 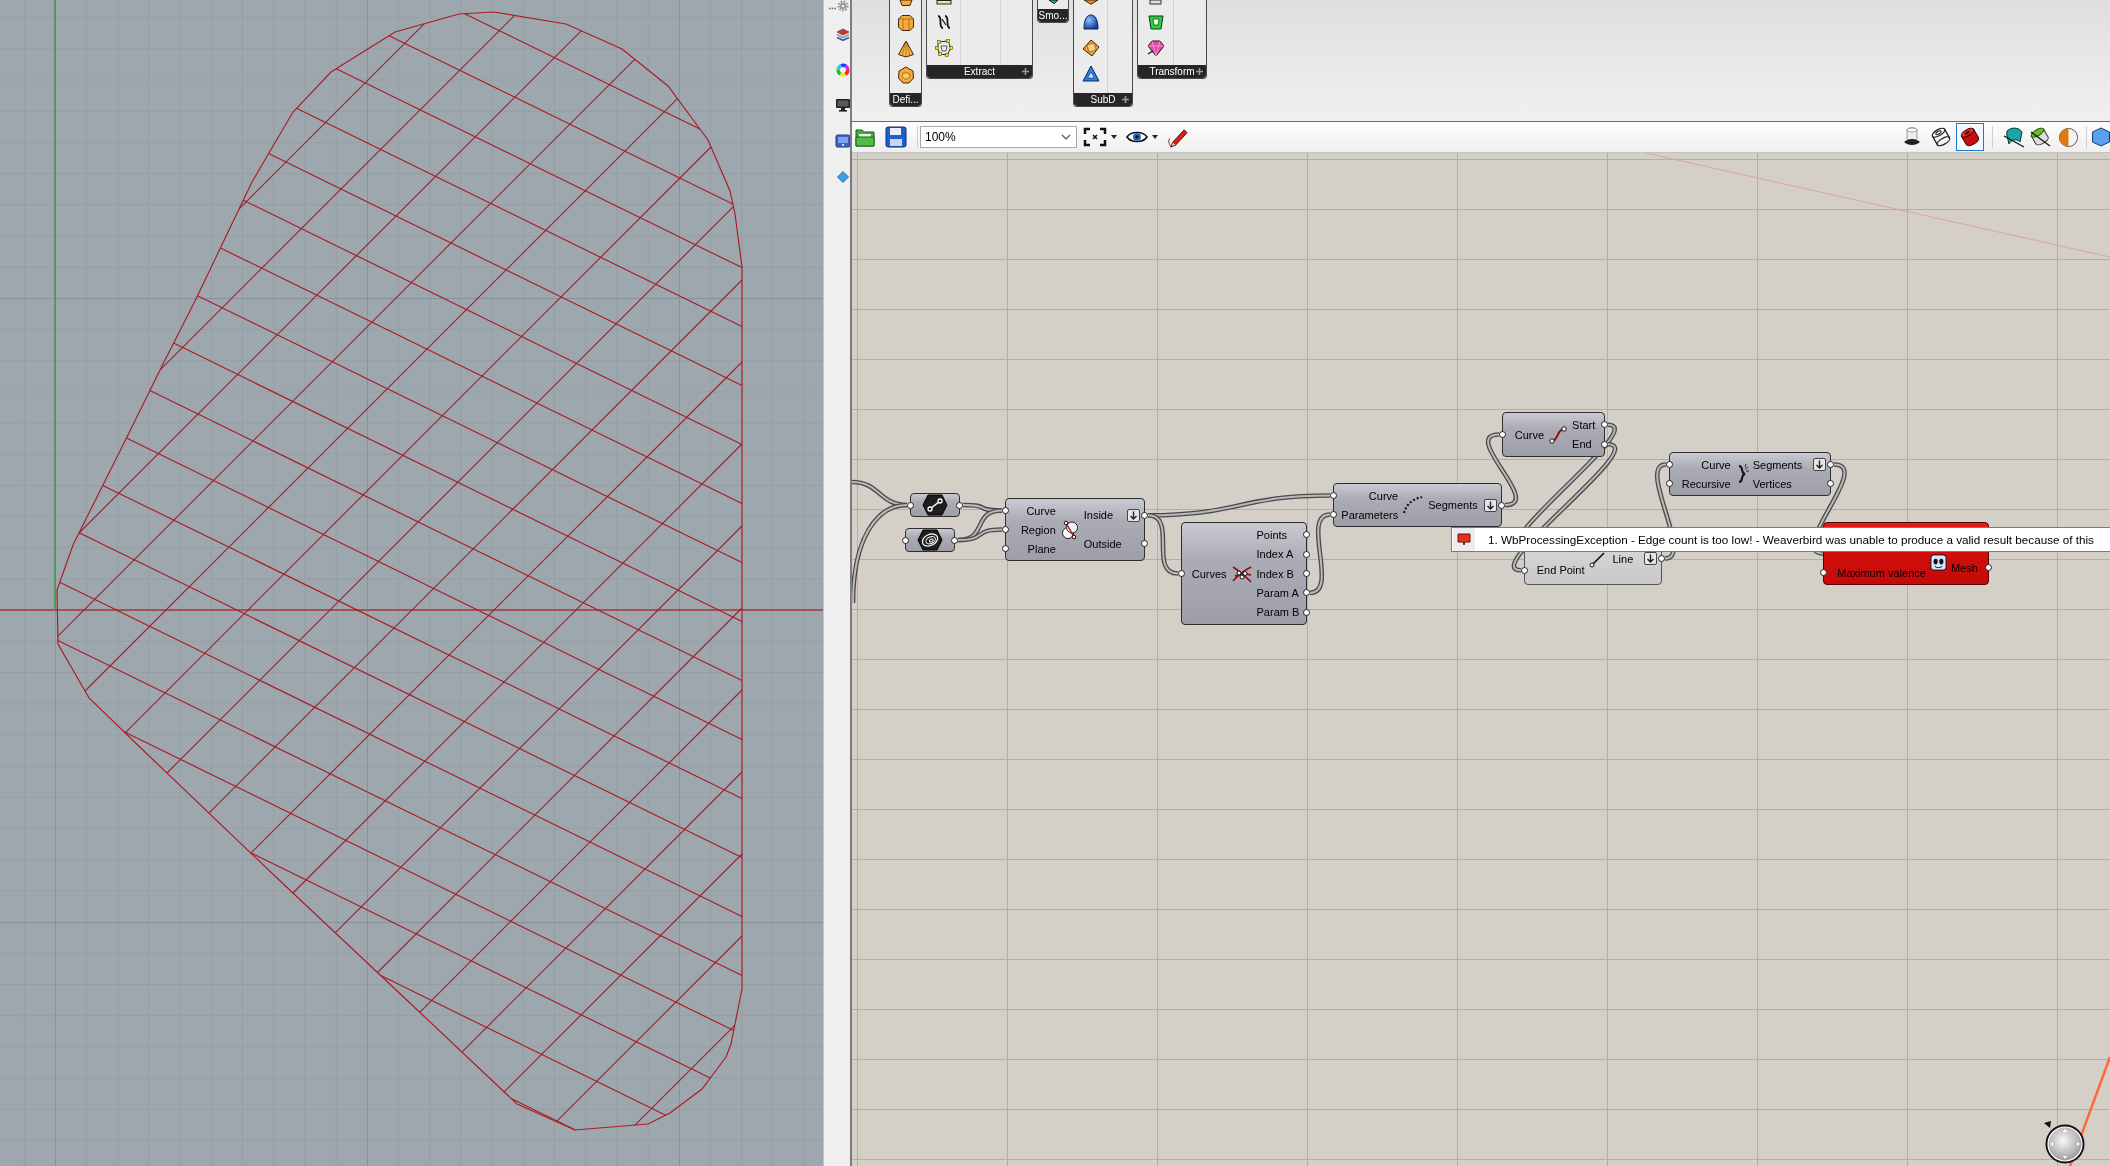 I want to click on panel-title: Transform, so click(x=1172, y=71).